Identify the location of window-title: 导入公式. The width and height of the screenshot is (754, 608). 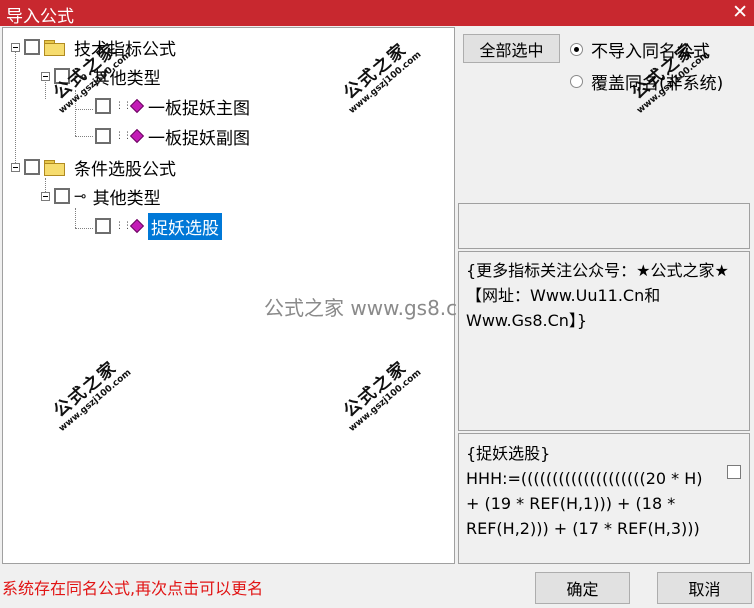
(40, 17).